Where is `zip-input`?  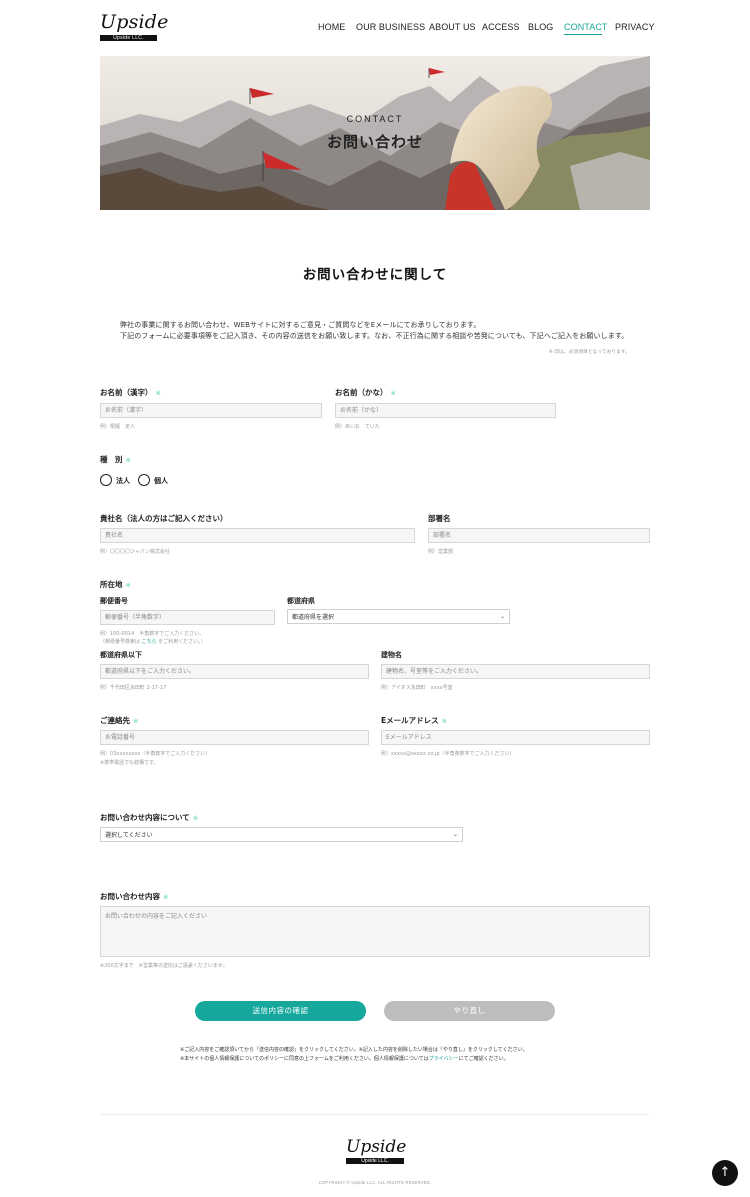
zip-input is located at coordinates (187, 617).